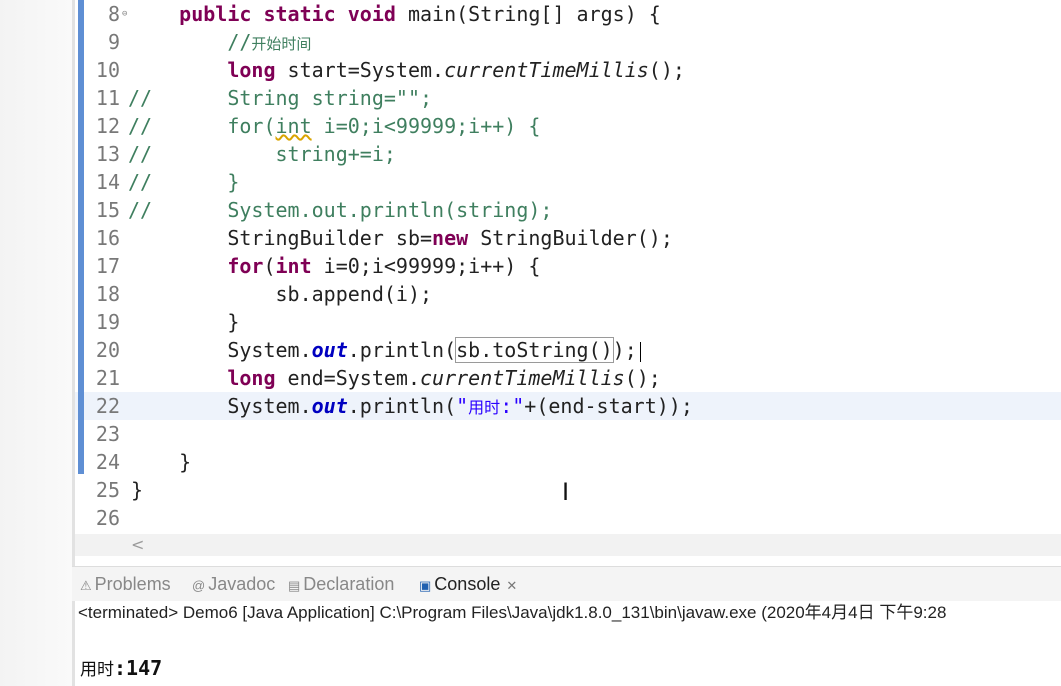 Image resolution: width=1061 pixels, height=686 pixels. What do you see at coordinates (121, 668) in the screenshot?
I see `console-output: 用时:147` at bounding box center [121, 668].